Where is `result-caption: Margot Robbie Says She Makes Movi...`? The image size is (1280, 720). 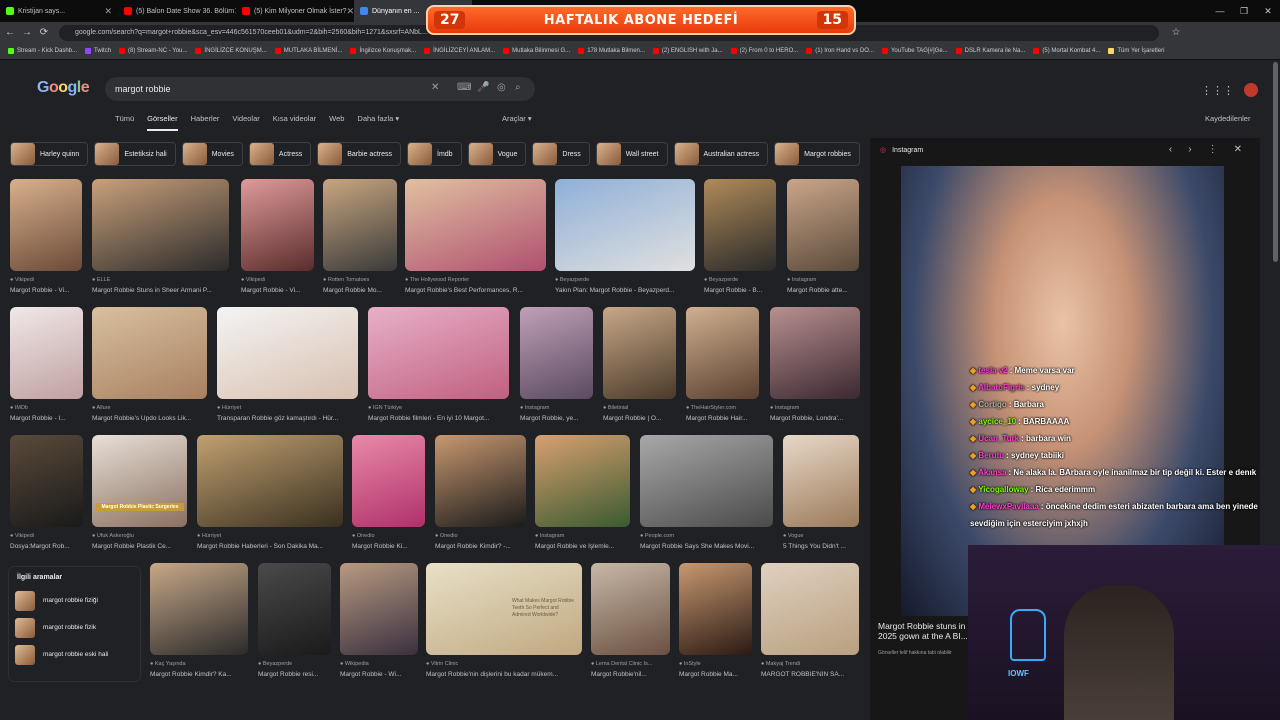 result-caption: Margot Robbie Says She Makes Movi... is located at coordinates (706, 546).